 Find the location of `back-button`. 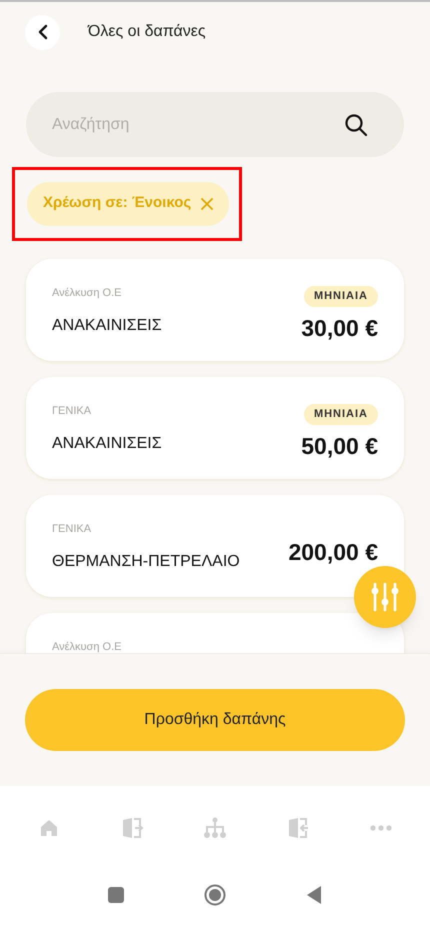

back-button is located at coordinates (42, 32).